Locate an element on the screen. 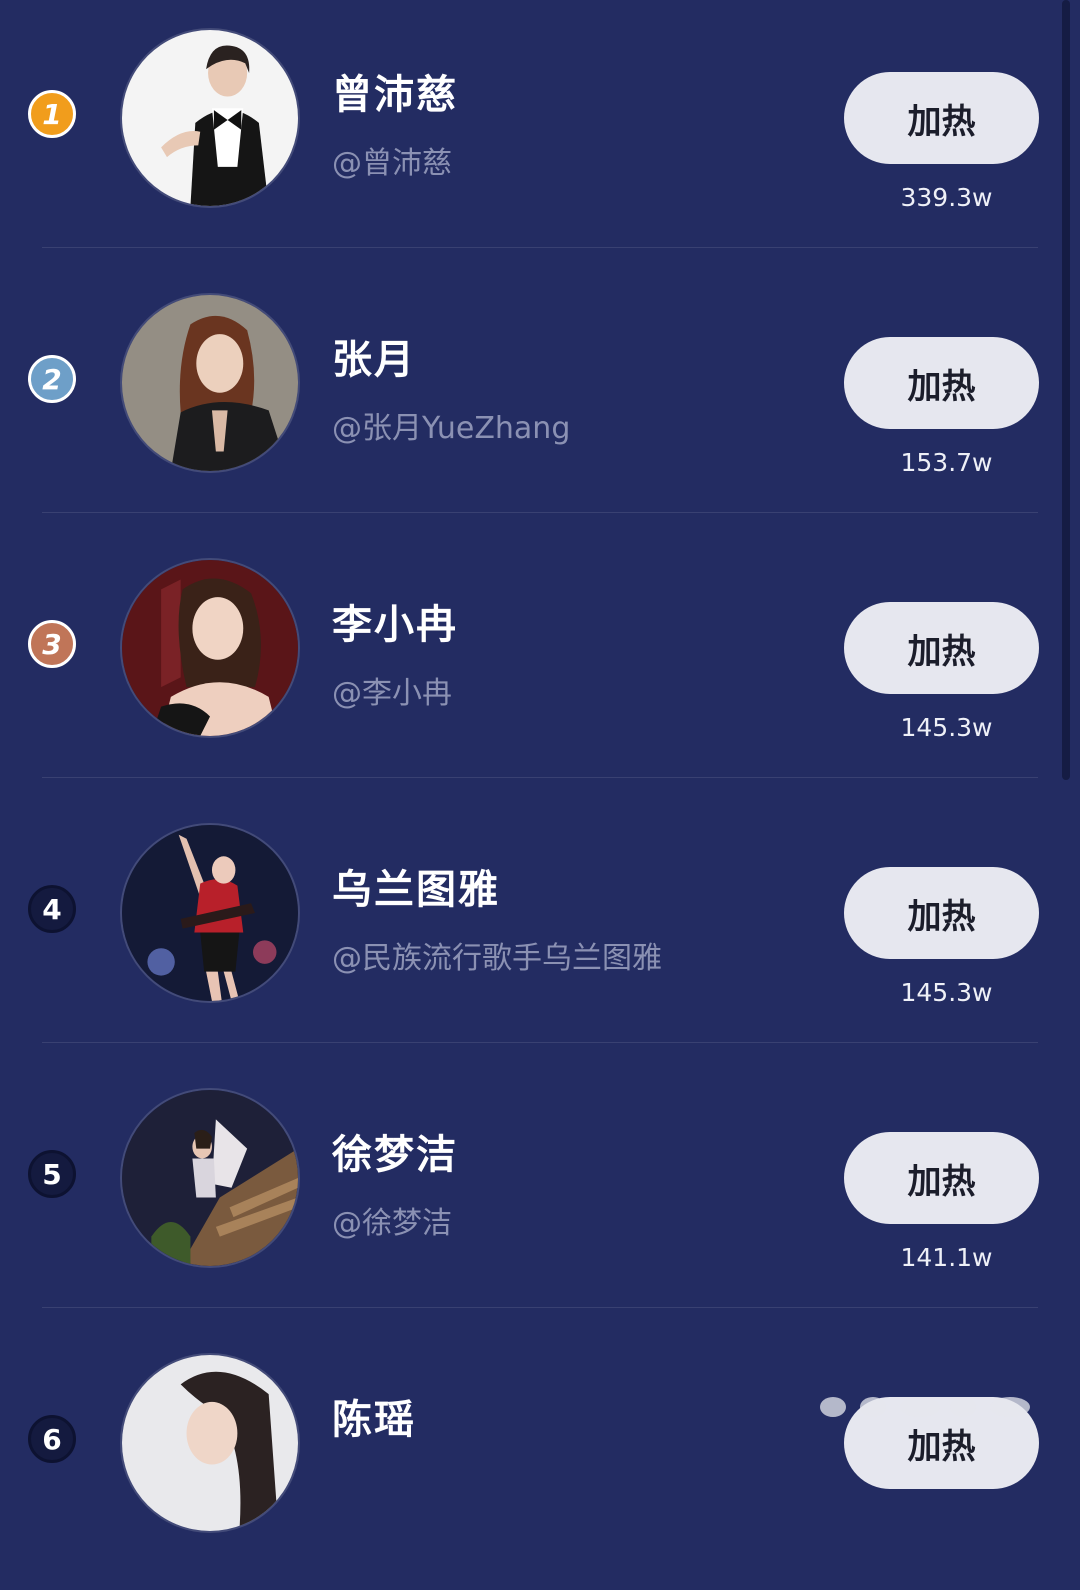 The height and width of the screenshot is (1590, 1080). user-name: 陈瑶 is located at coordinates (374, 1420).